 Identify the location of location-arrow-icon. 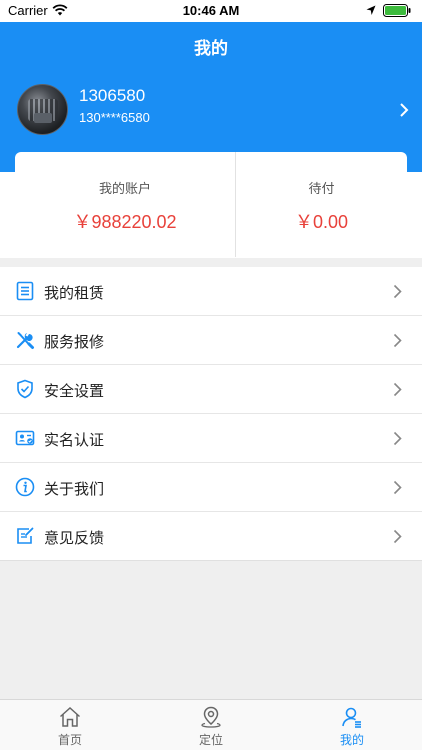
(371, 10).